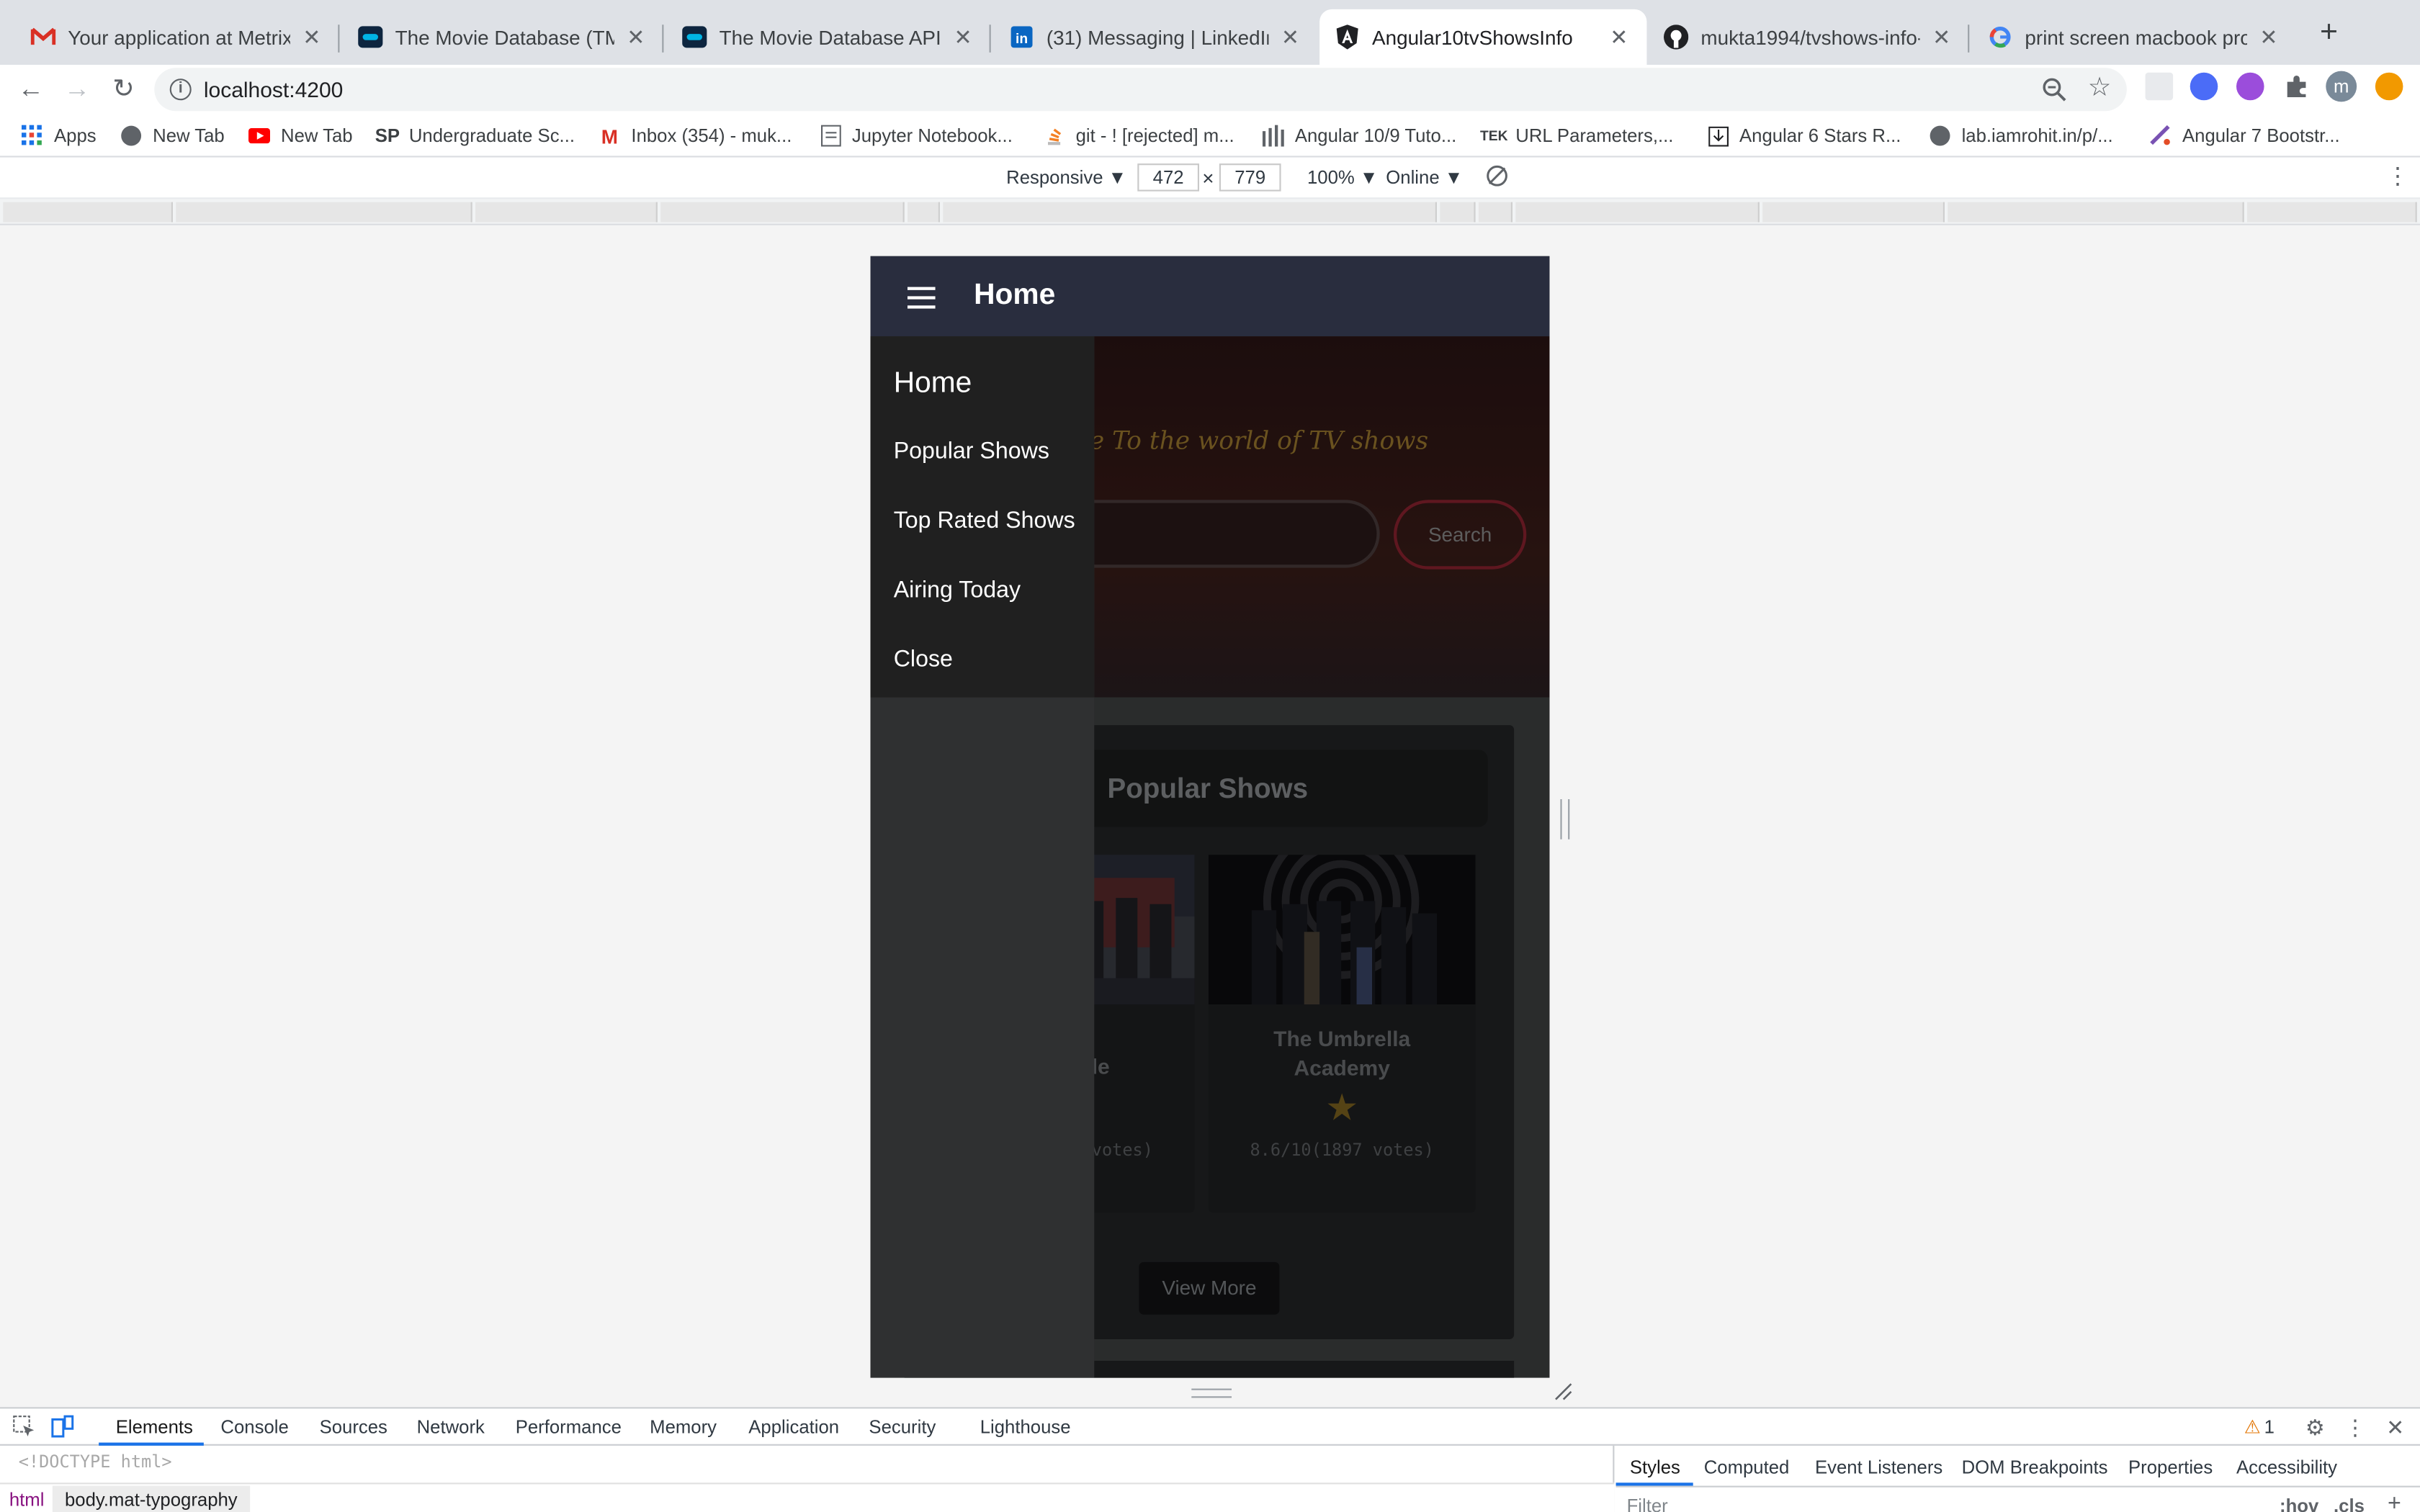 This screenshot has width=2420, height=1512. I want to click on devtools-tab-console: Console, so click(254, 1427).